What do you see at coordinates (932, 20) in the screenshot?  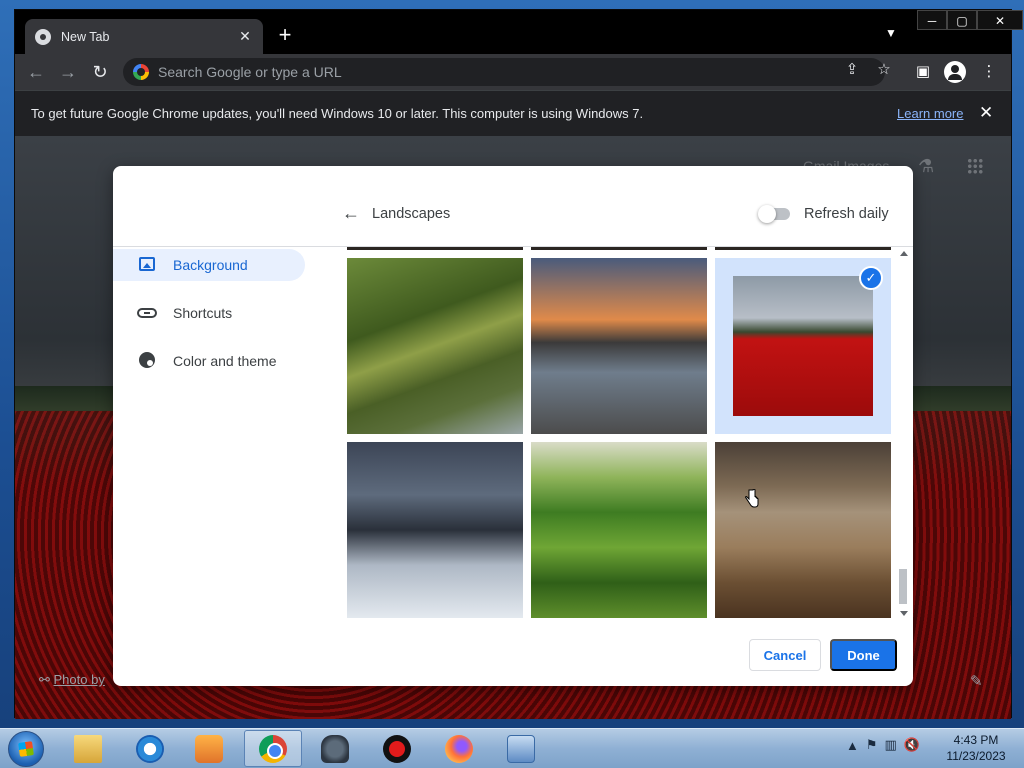 I see `minimize-icon: ─` at bounding box center [932, 20].